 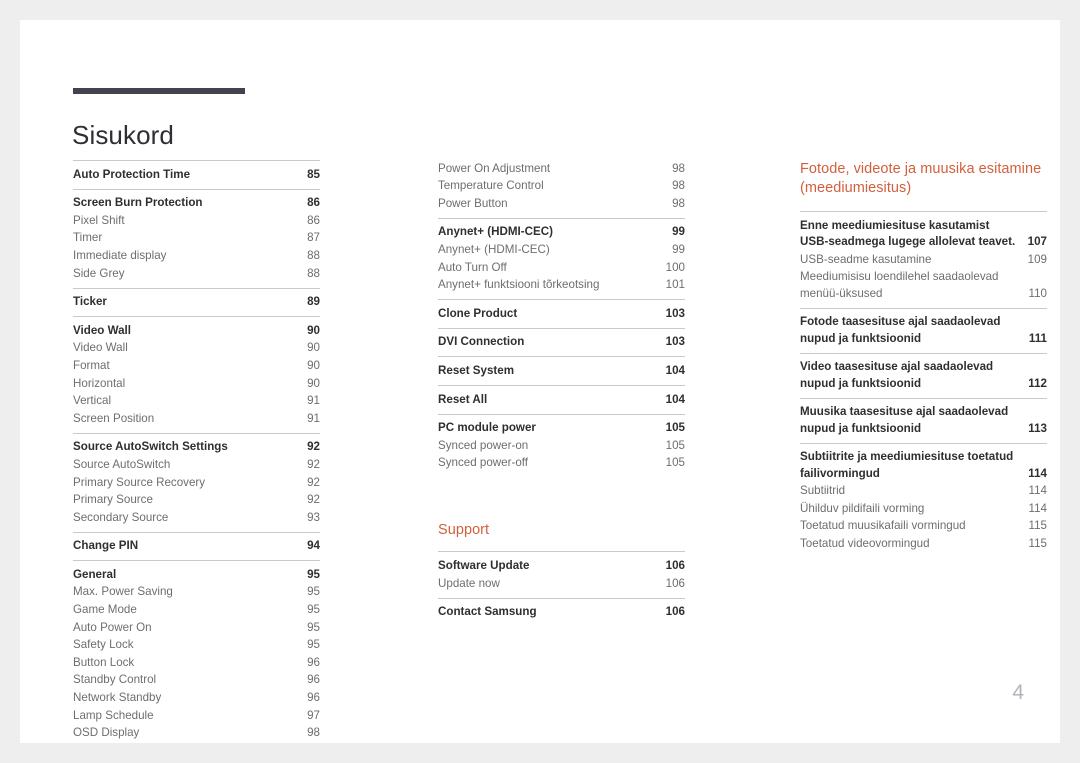 I want to click on toc-entry-sub: Power Button 98, so click(x=561, y=204).